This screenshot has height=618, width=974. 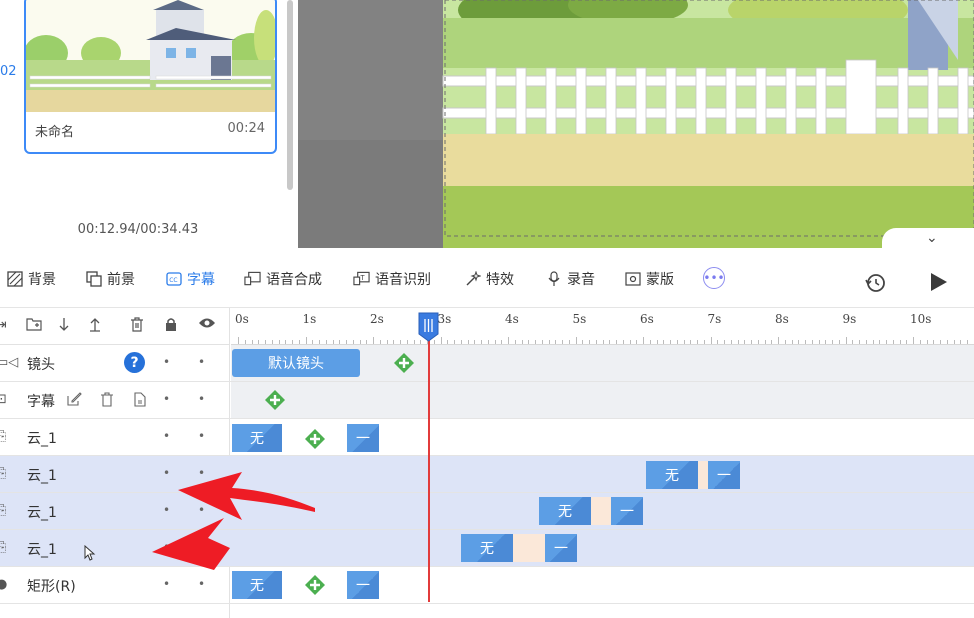 I want to click on move-up-icon, so click(x=95, y=326).